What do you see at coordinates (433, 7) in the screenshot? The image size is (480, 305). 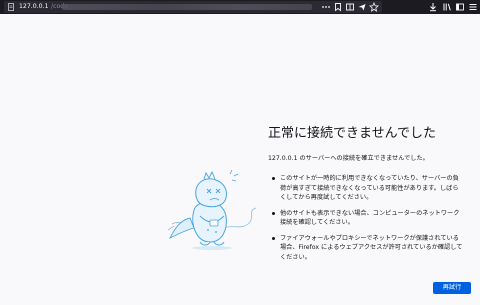 I see `download-icon` at bounding box center [433, 7].